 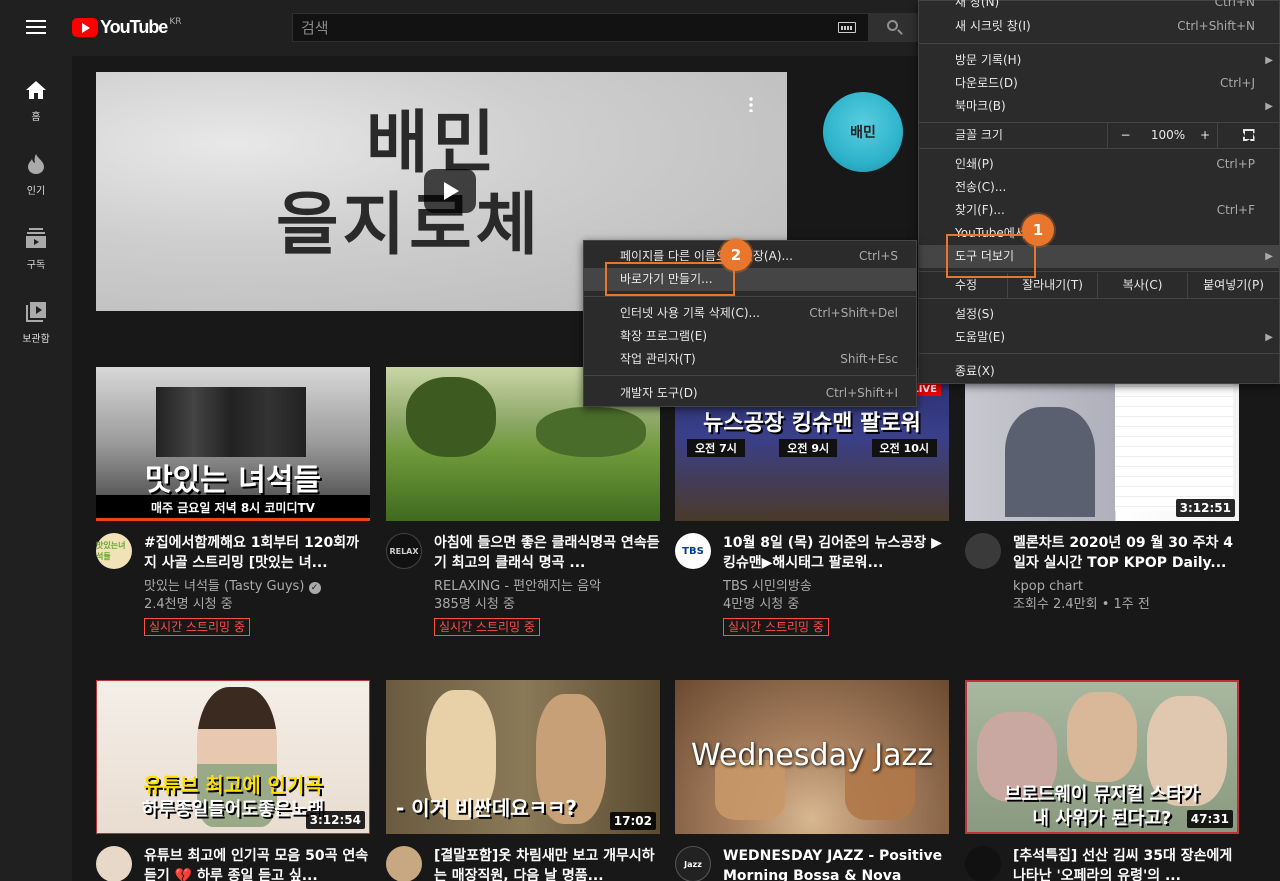 I want to click on more-options-icon, so click(x=751, y=104).